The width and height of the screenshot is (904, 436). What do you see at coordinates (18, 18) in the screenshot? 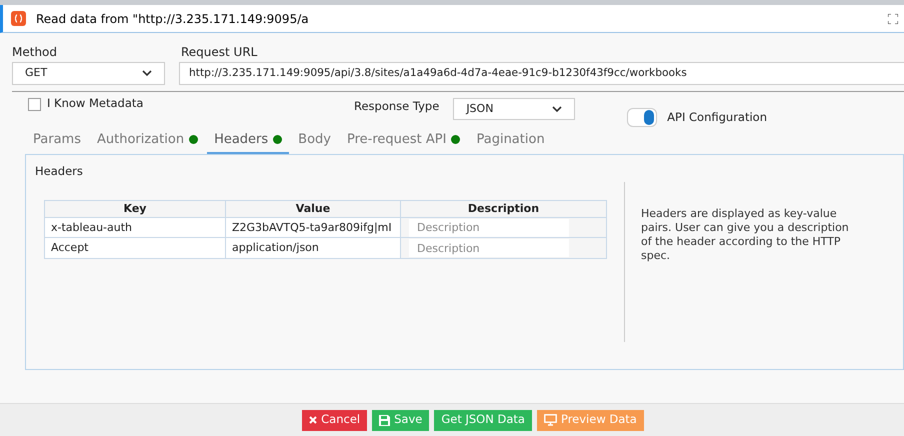
I see `app-icon` at bounding box center [18, 18].